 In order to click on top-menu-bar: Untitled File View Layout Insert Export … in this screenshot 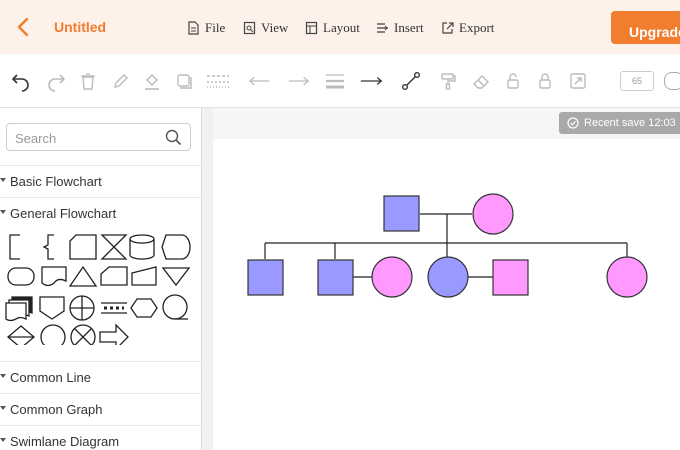, I will do `click(340, 27)`.